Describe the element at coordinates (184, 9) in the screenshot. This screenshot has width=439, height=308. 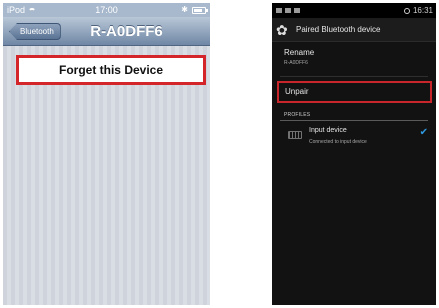
I see `bluetooth-icon: ✱` at that location.